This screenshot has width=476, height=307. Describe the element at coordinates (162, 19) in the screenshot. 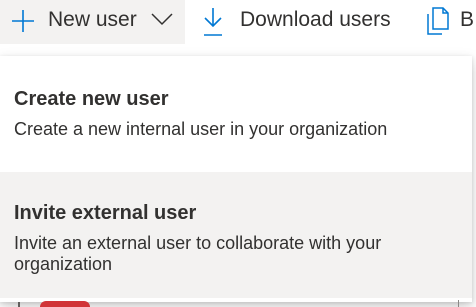

I see `chevron-down-icon` at that location.